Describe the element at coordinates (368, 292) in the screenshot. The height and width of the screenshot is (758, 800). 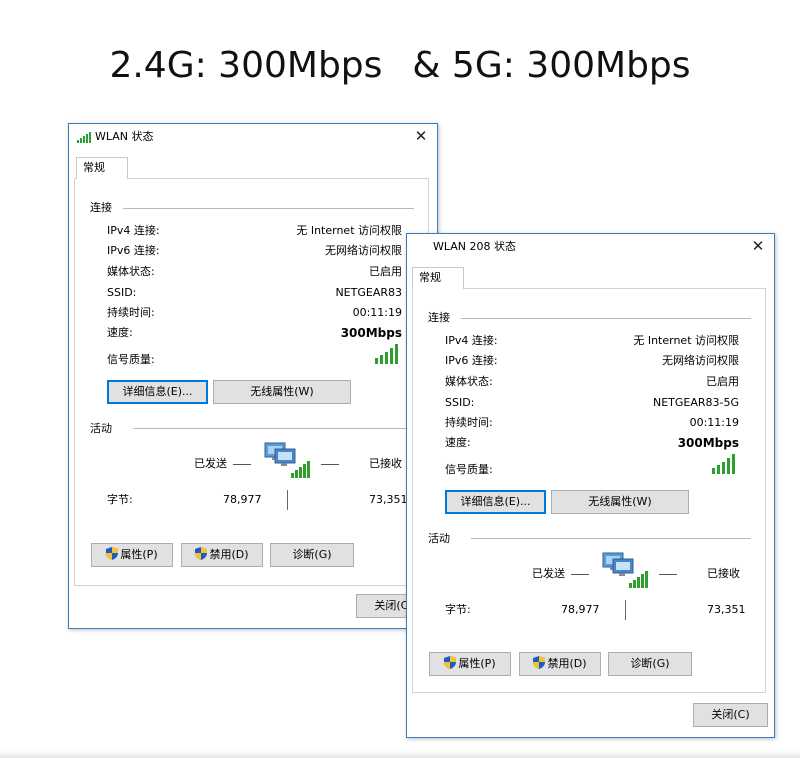
I see `row-value: NETGEAR83` at that location.